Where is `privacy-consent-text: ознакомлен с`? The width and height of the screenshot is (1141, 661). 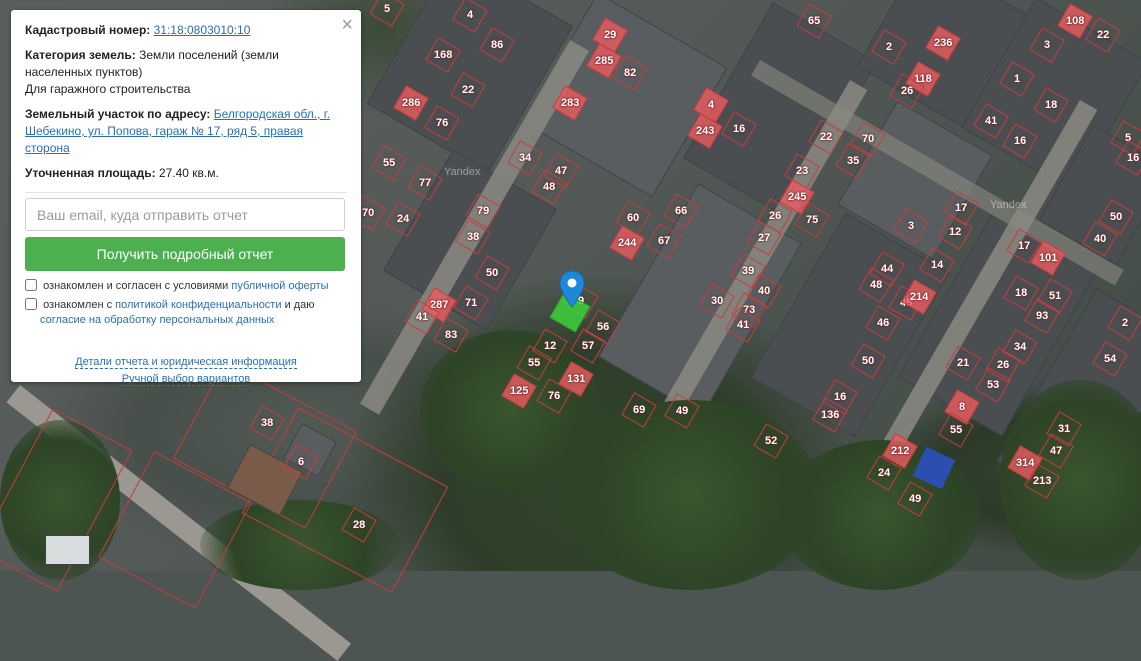
privacy-consent-text: ознакомлен с is located at coordinates (78, 305).